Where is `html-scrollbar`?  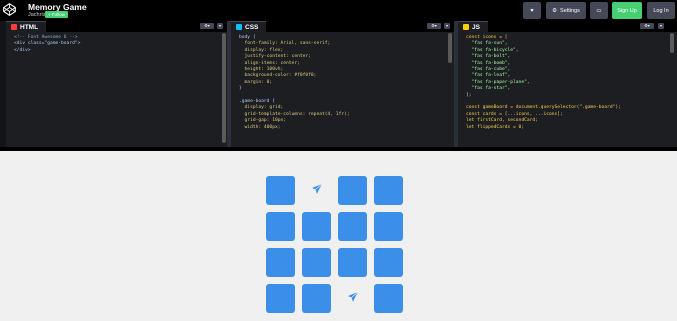
html-scrollbar is located at coordinates (224, 88).